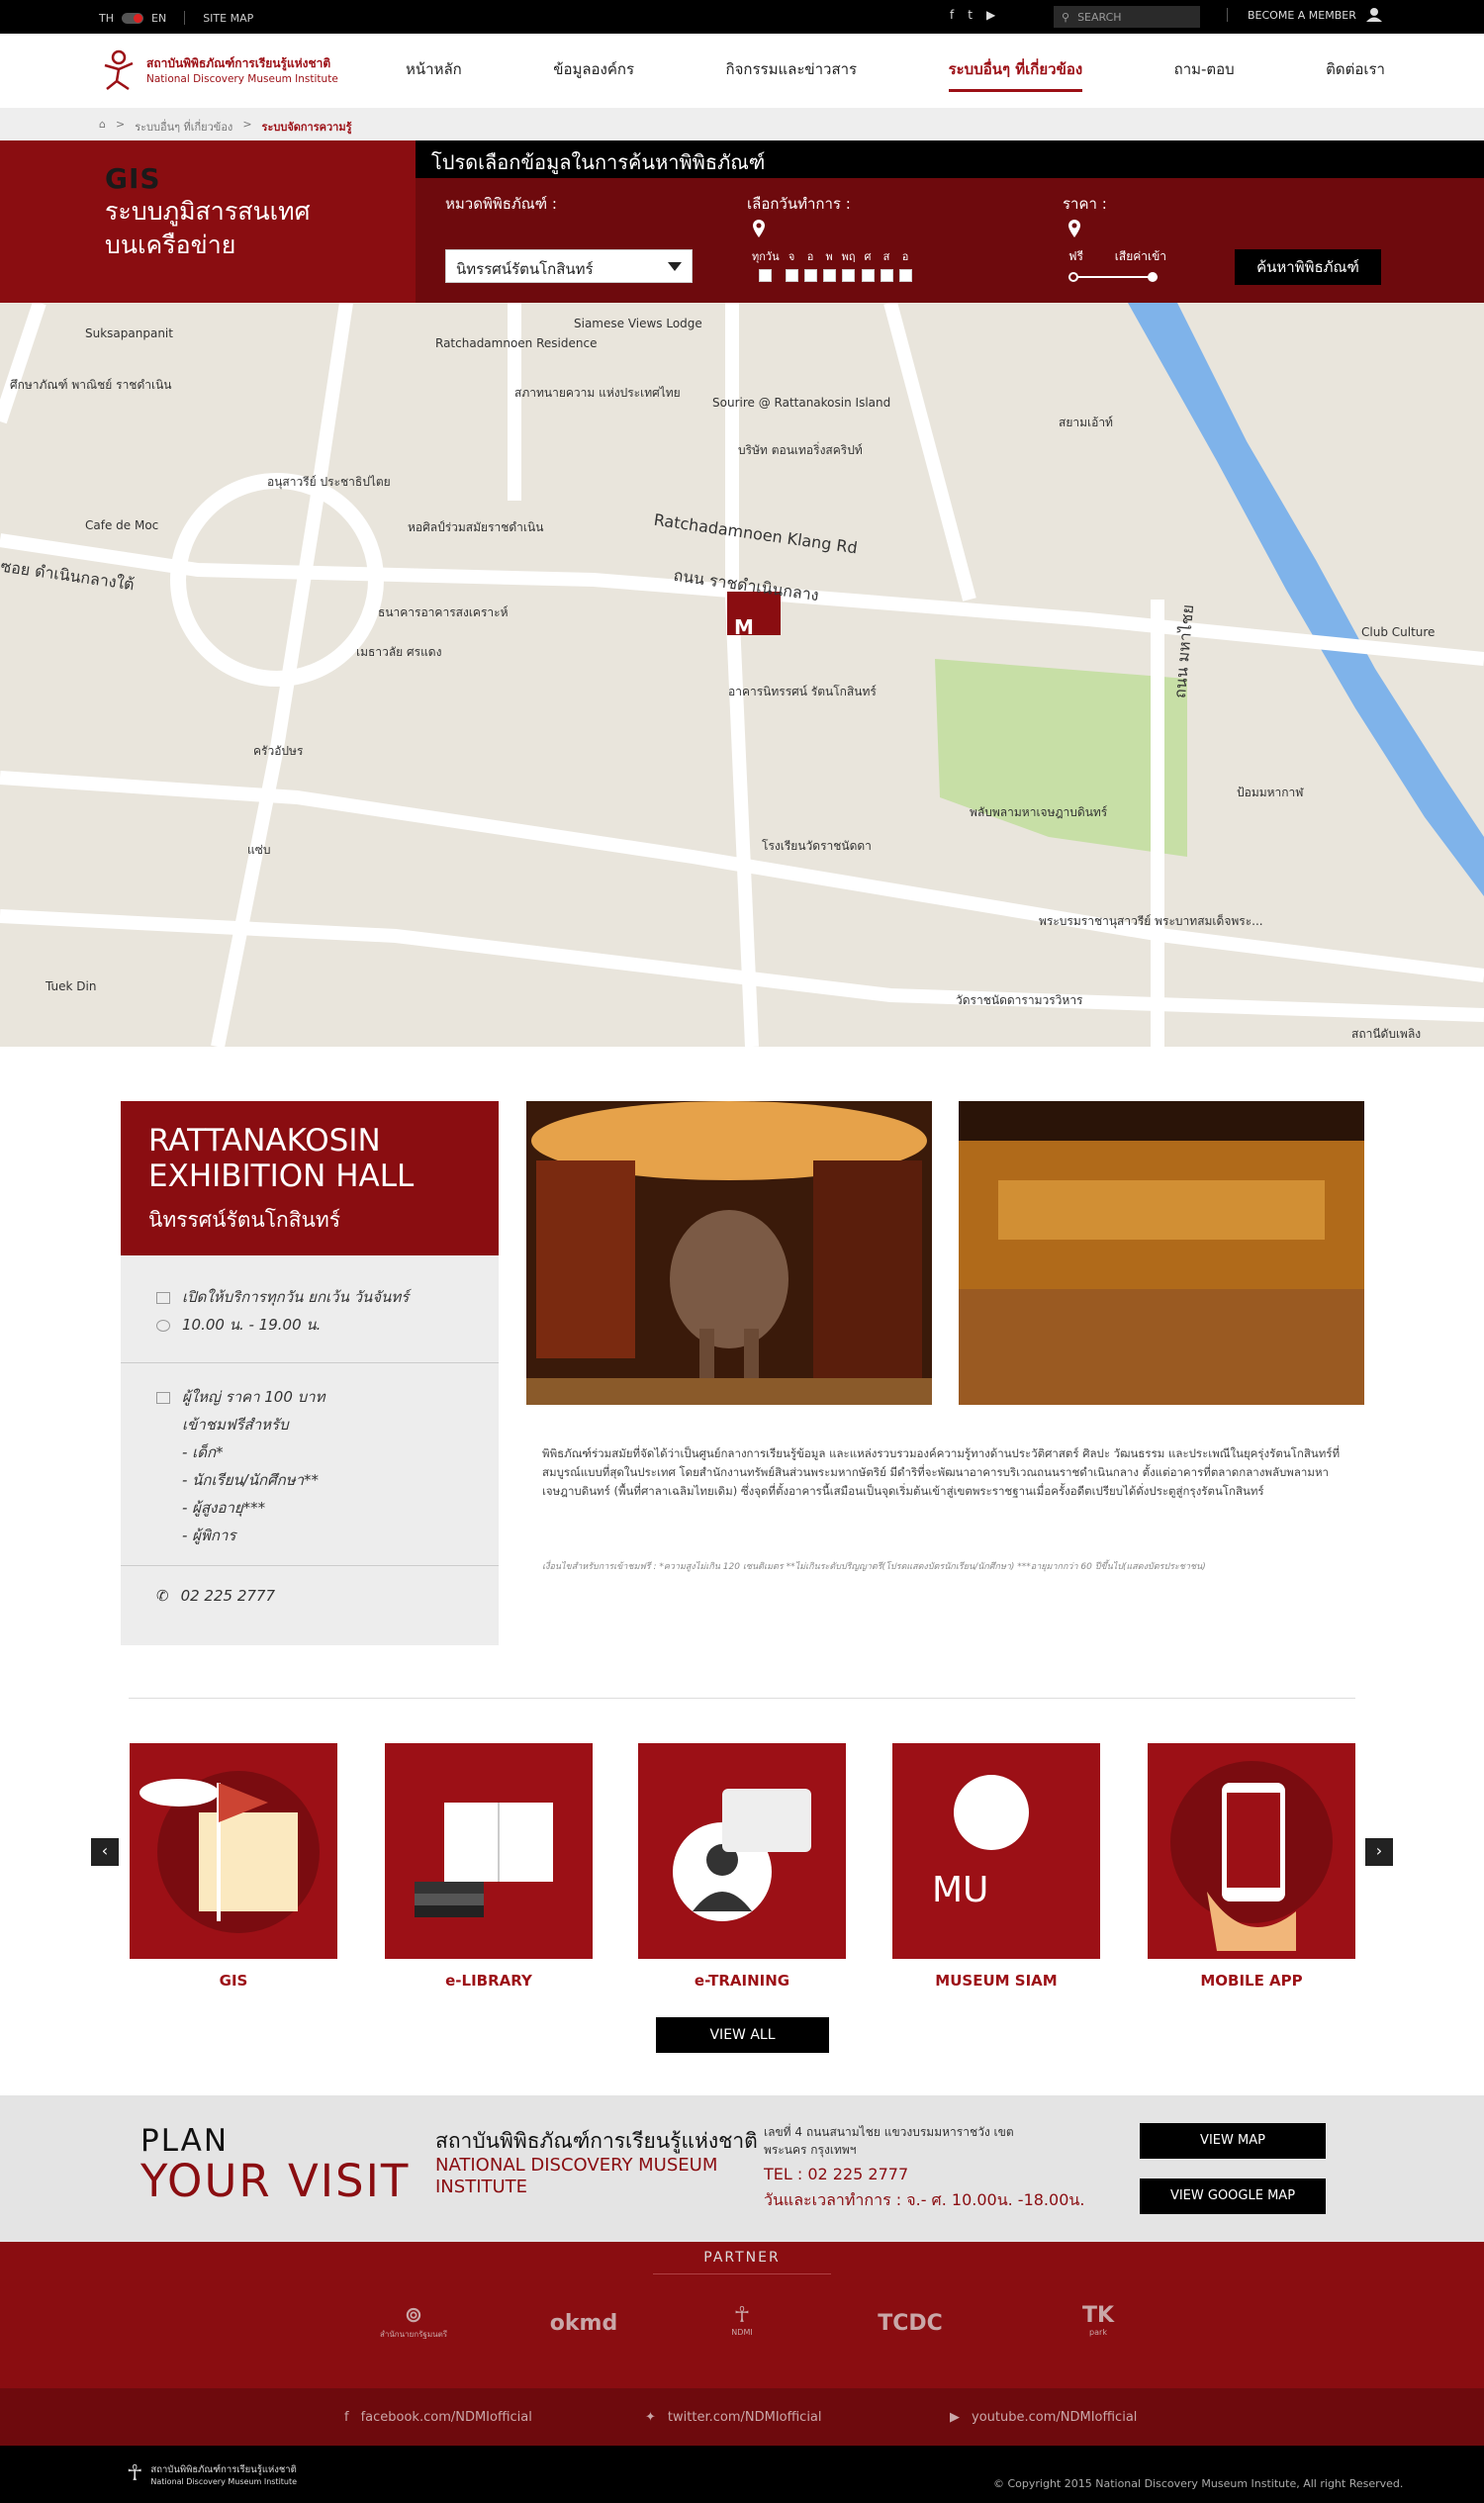 This screenshot has height=2503, width=1484. I want to click on free-for-label: เข้าชมฟรีสำหรับ, so click(235, 1425).